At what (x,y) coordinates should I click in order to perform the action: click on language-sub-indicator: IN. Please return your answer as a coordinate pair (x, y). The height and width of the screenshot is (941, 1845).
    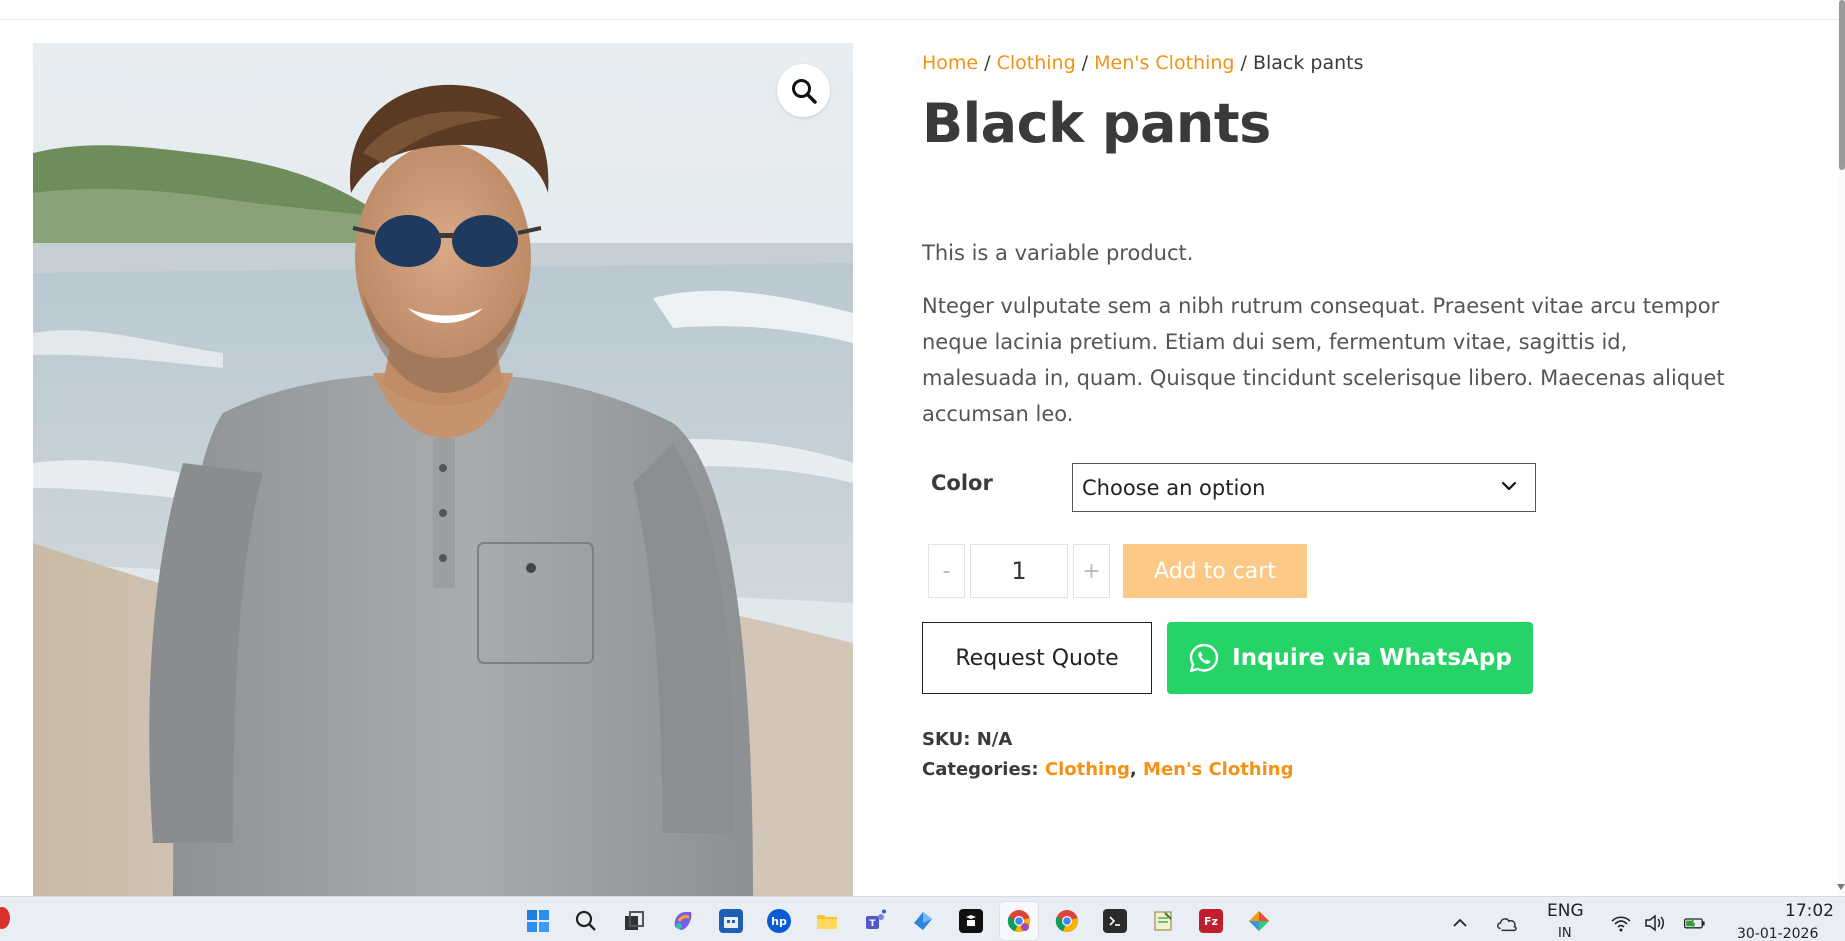
    Looking at the image, I should click on (1565, 933).